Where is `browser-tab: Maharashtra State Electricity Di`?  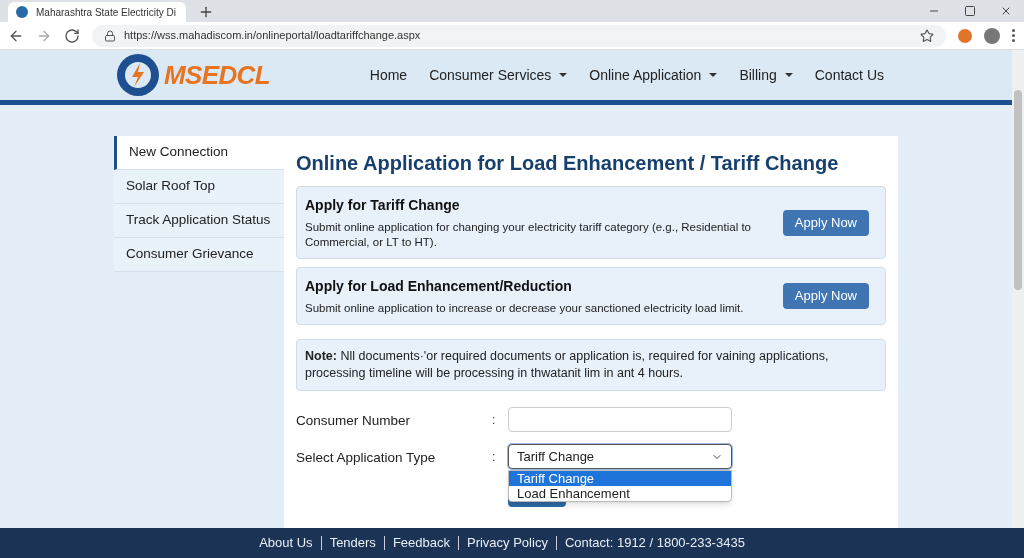
browser-tab: Maharashtra State Electricity Di is located at coordinates (97, 12).